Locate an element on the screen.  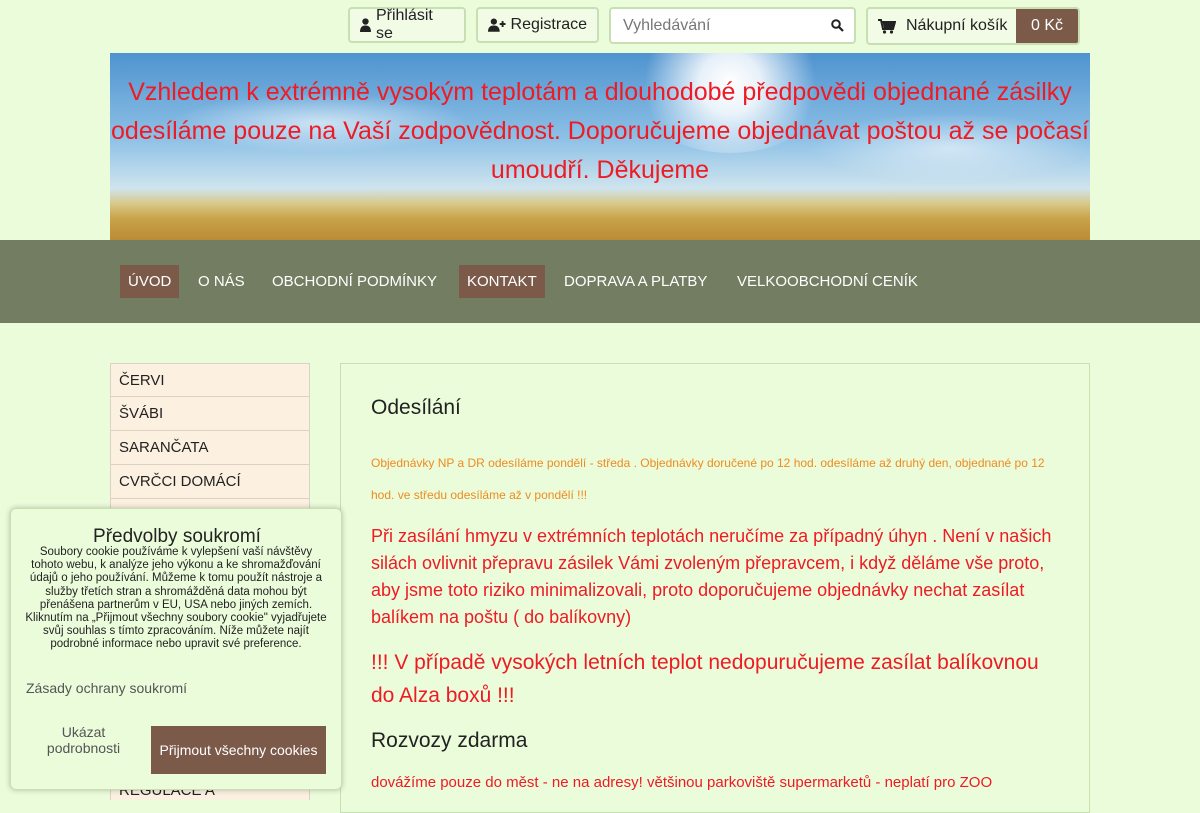
search-box is located at coordinates (732, 25).